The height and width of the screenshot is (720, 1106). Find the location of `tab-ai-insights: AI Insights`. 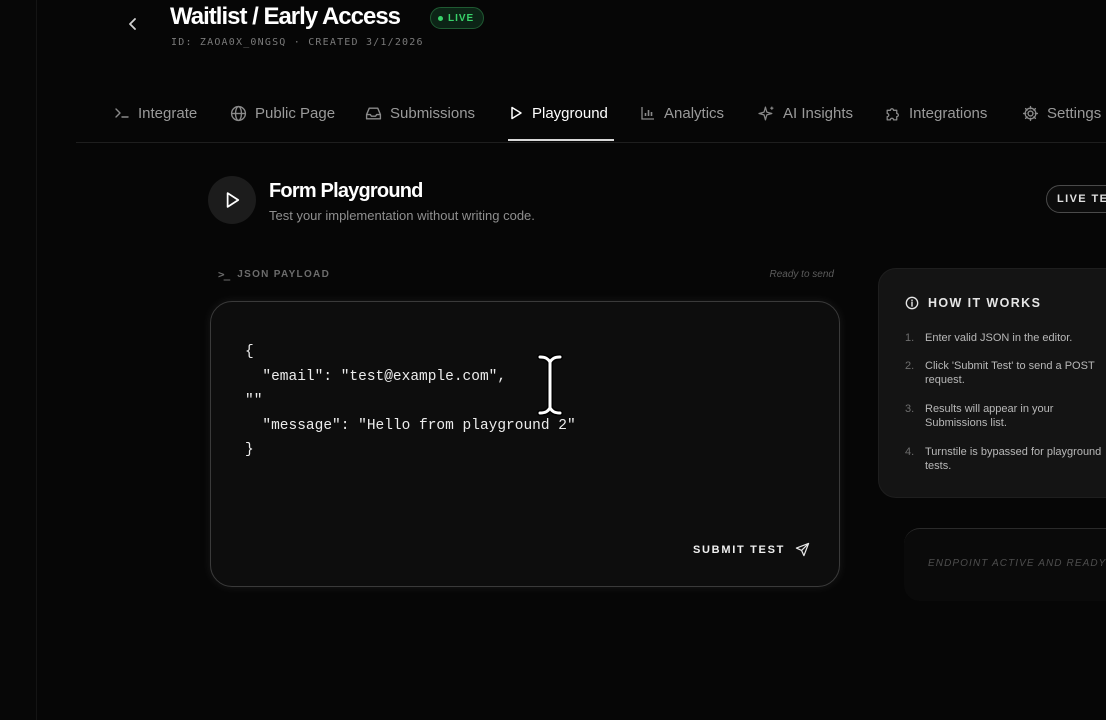

tab-ai-insights: AI Insights is located at coordinates (805, 113).